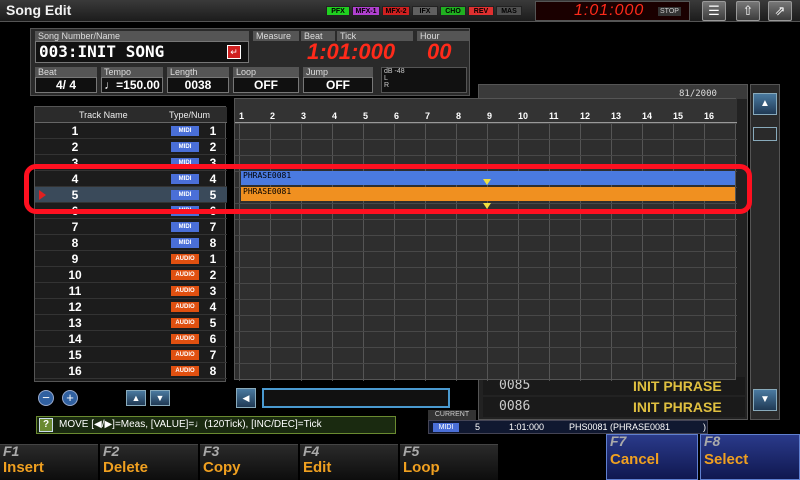 Image resolution: width=800 pixels, height=480 pixels. Describe the element at coordinates (486, 111) in the screenshot. I see `measure-ruler: 1 2 3 4 5 6 7 8 9 10 11 12 13 14 15 16` at that location.